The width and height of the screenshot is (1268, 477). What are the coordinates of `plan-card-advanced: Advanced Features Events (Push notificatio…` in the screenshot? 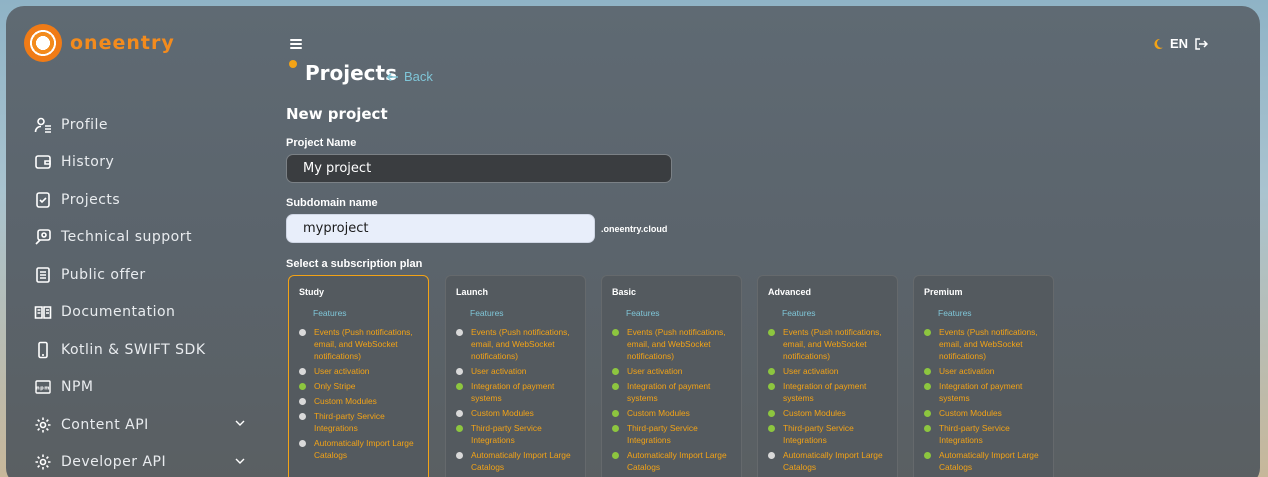 It's located at (827, 376).